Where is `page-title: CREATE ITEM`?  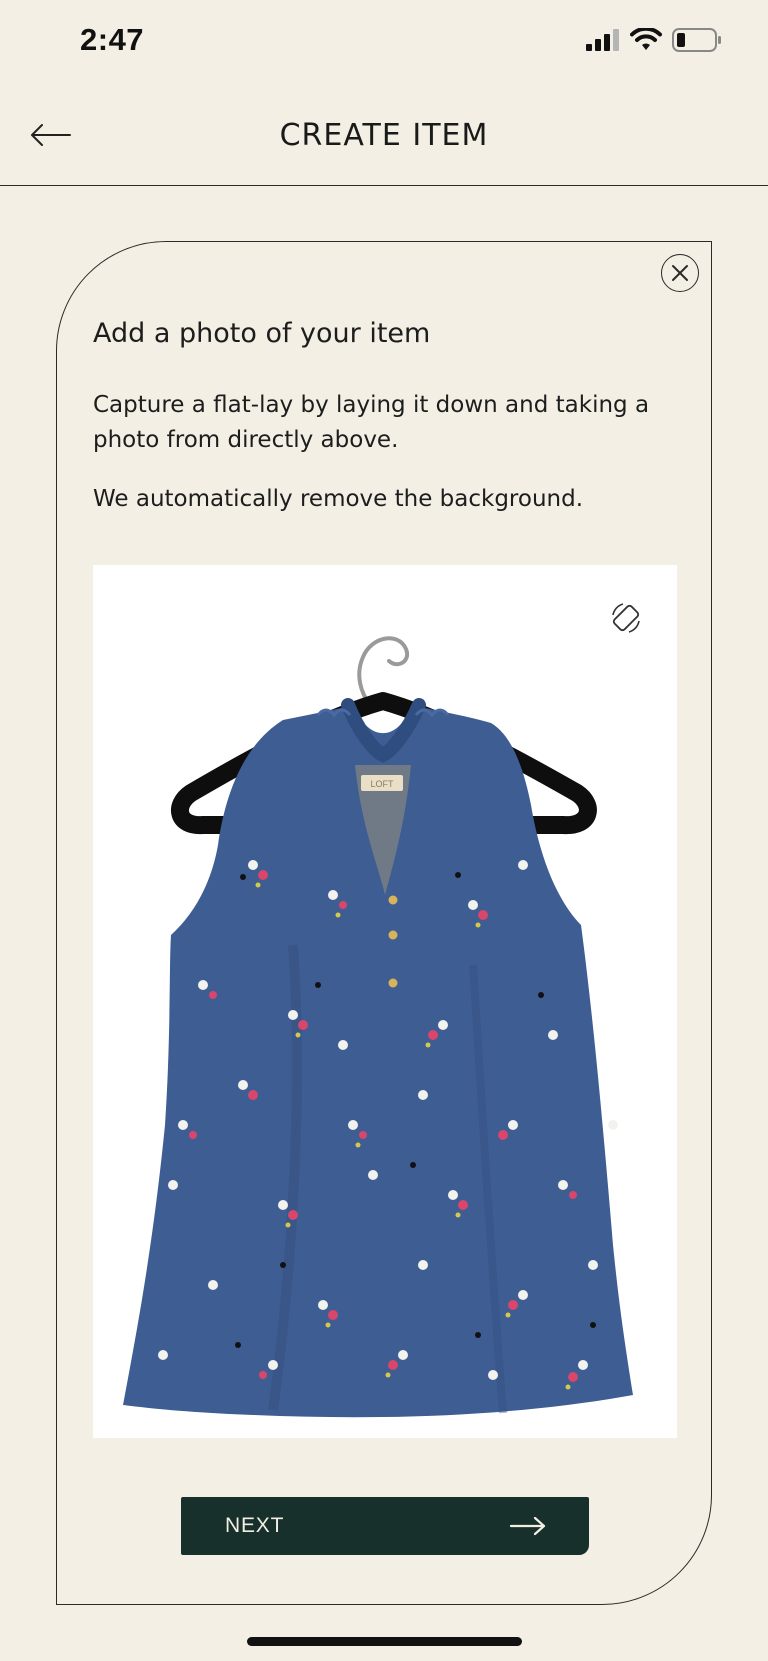
page-title: CREATE ITEM is located at coordinates (384, 135).